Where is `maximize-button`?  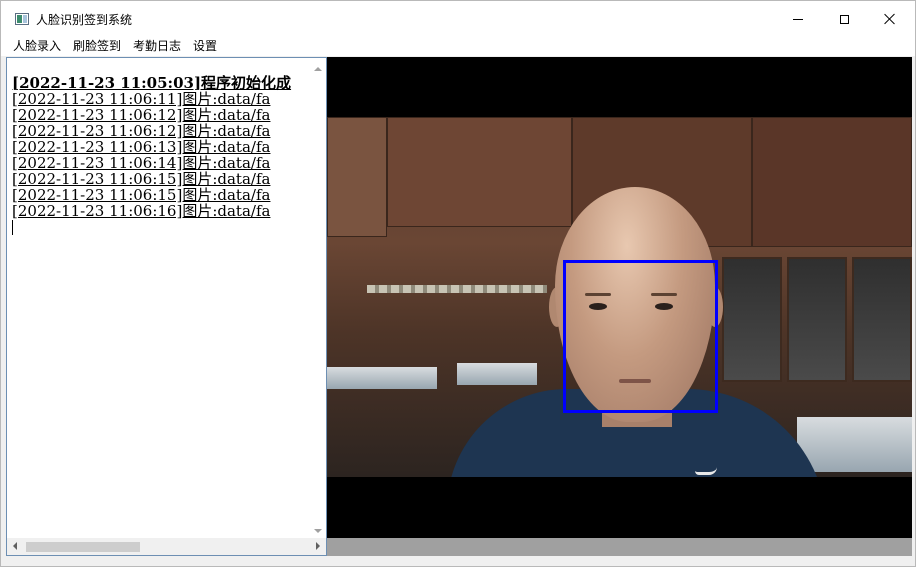
maximize-button is located at coordinates (844, 19).